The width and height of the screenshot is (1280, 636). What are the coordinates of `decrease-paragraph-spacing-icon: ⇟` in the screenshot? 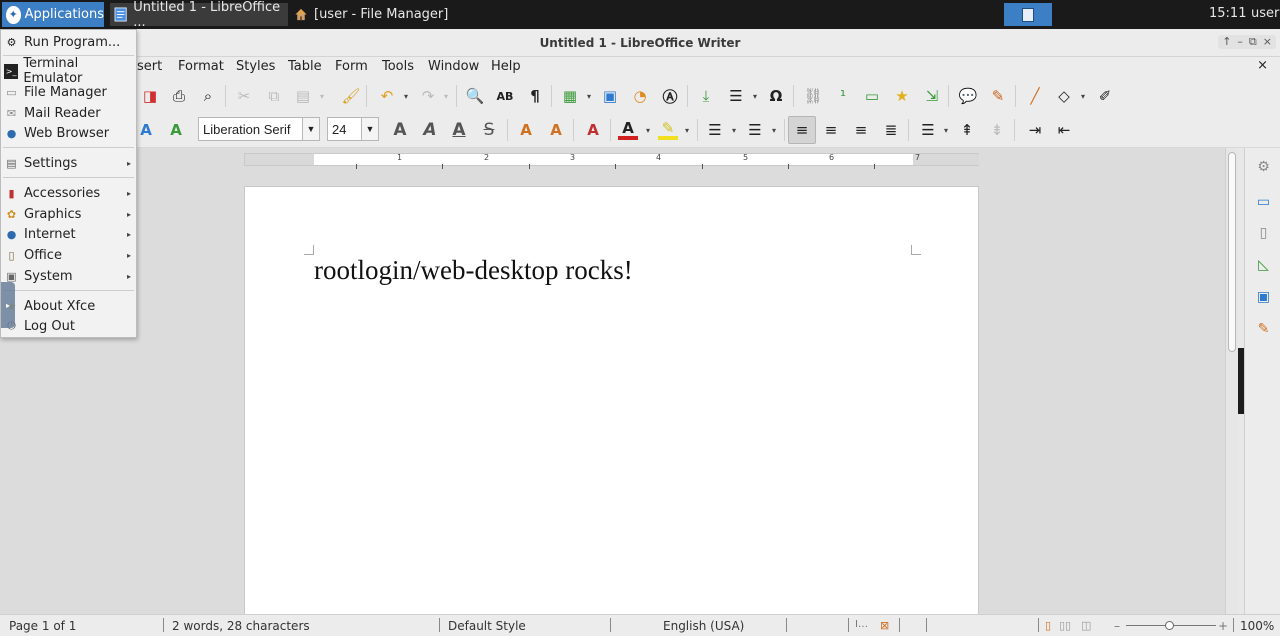 It's located at (997, 130).